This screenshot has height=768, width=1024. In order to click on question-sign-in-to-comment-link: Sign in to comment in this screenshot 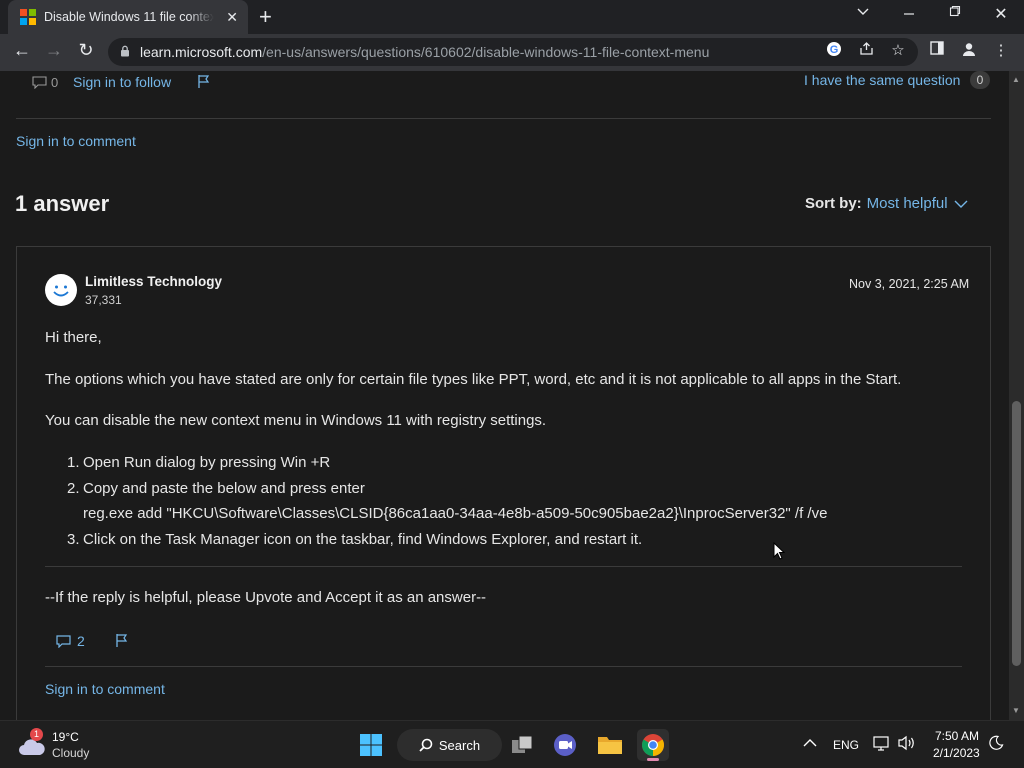, I will do `click(76, 141)`.